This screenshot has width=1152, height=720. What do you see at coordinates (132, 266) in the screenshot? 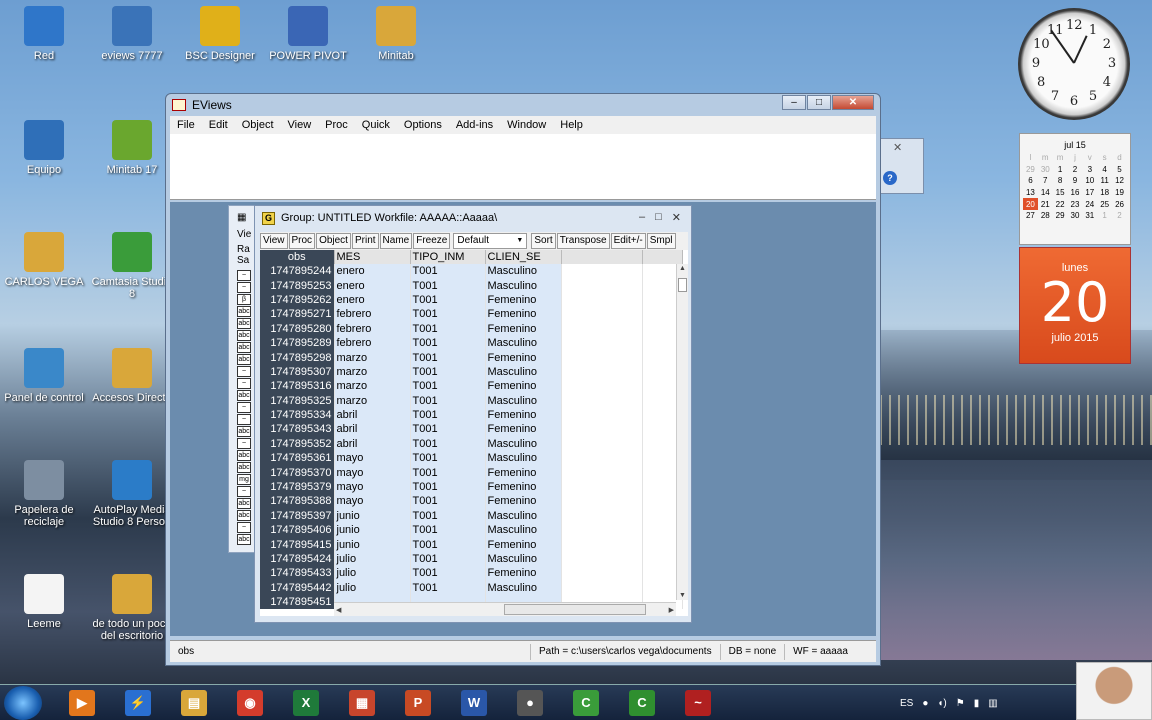
I see `desktop-icon: Camtasia Studio 8` at bounding box center [132, 266].